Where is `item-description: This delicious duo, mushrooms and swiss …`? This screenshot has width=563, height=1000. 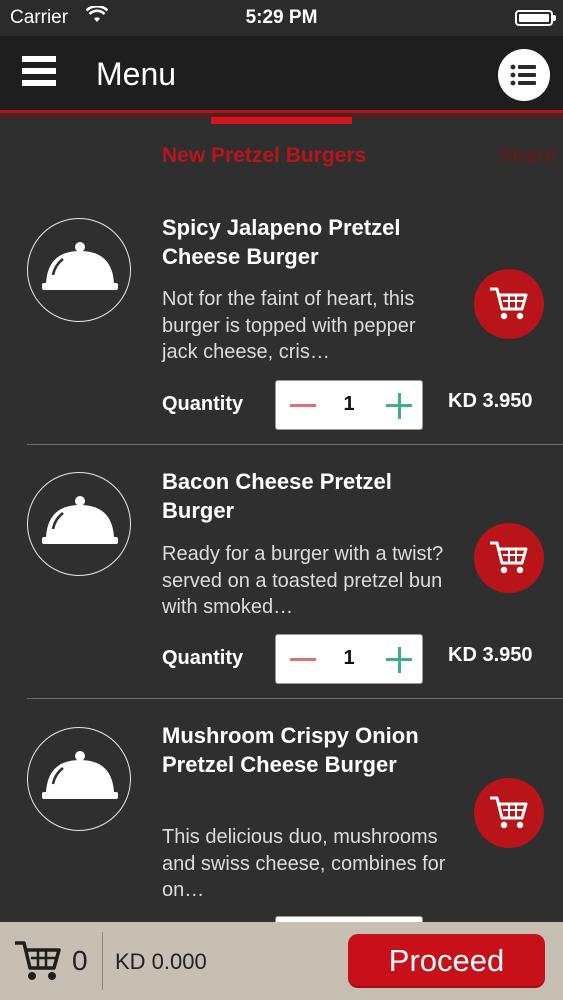
item-description: This delicious duo, mushrooms and swiss … is located at coordinates (304, 863).